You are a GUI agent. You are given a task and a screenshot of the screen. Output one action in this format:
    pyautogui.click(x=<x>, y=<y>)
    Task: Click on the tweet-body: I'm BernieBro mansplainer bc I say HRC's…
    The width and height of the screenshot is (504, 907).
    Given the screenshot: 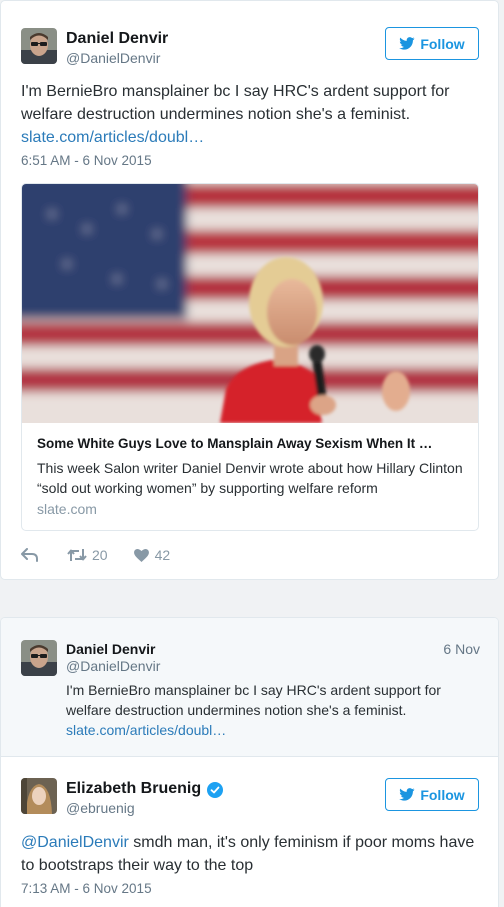 What is the action you would take?
    pyautogui.click(x=235, y=103)
    